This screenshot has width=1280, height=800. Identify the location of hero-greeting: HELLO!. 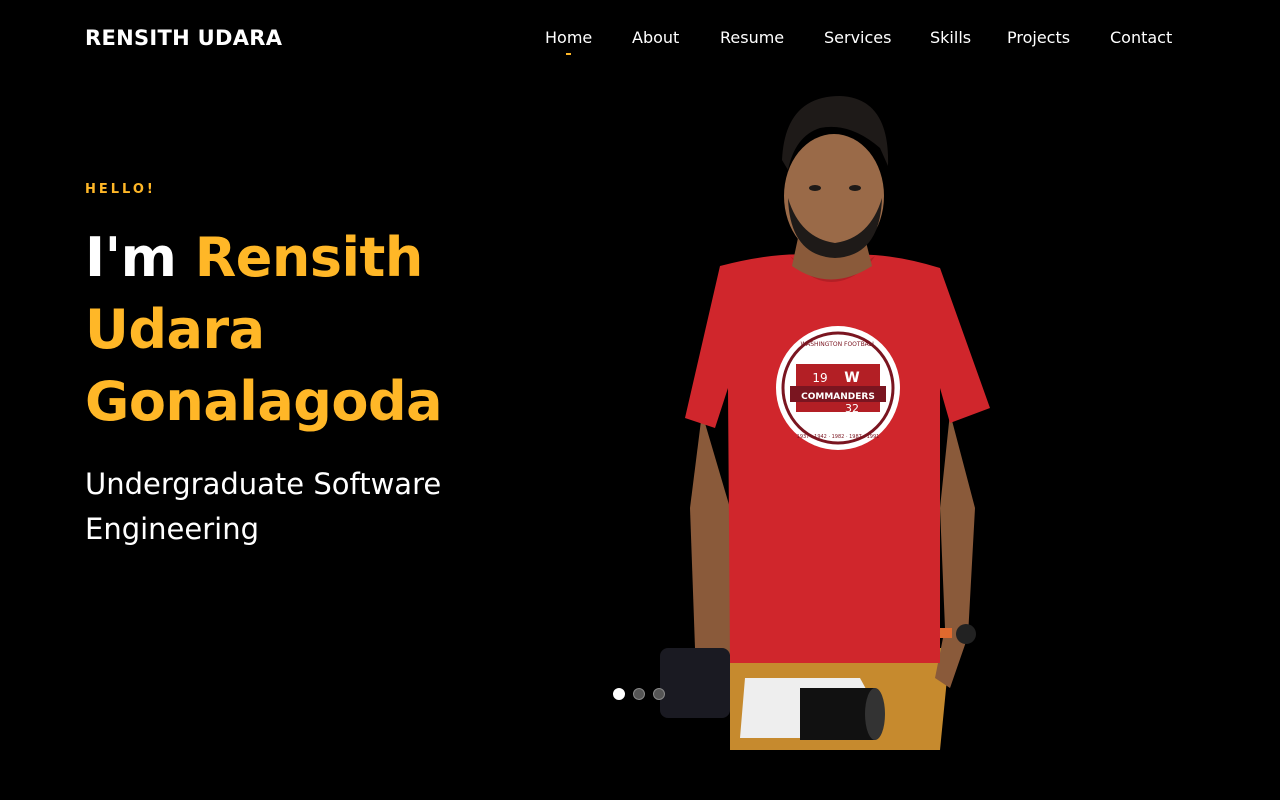
(120, 189).